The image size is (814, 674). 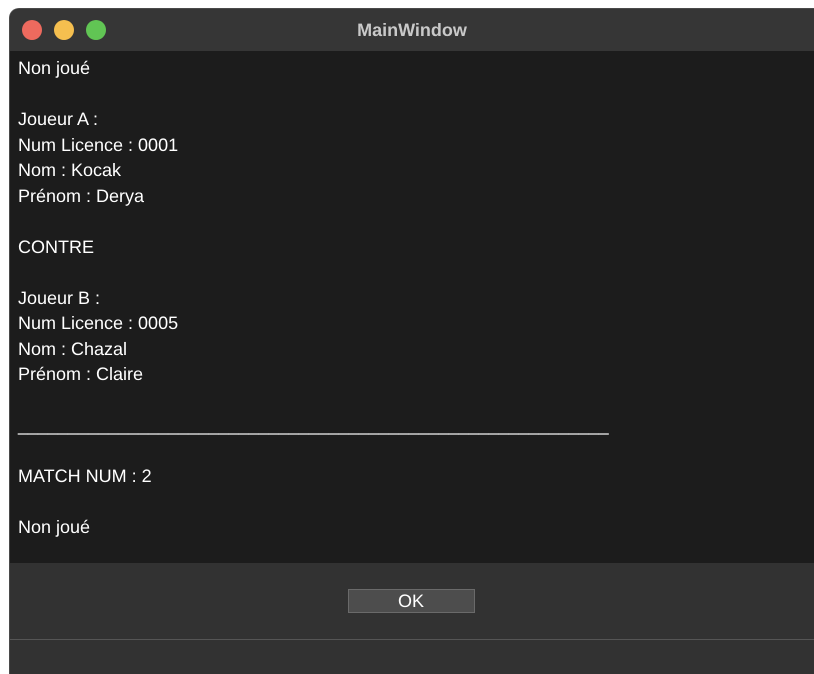 I want to click on text-line: Prénom : Derya, so click(x=81, y=196).